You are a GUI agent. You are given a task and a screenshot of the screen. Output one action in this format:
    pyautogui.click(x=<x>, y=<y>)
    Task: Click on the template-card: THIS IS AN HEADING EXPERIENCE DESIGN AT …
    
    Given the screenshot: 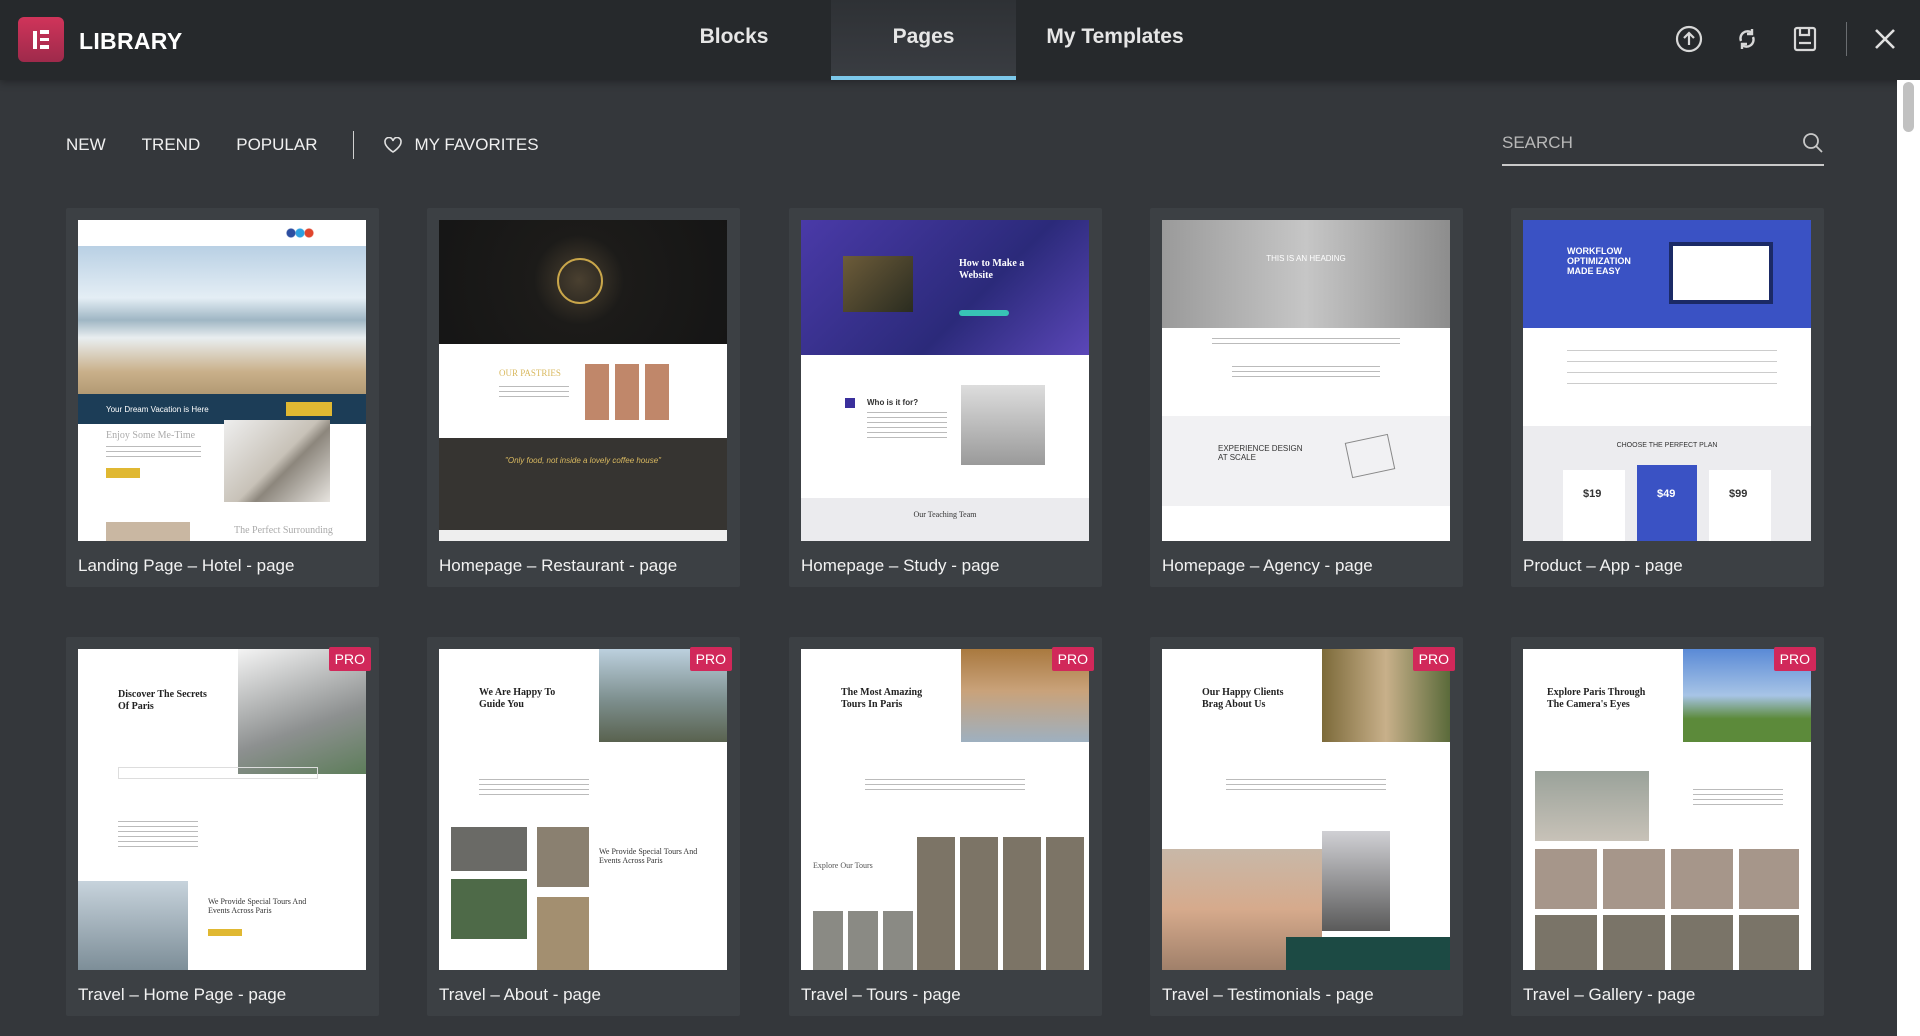 What is the action you would take?
    pyautogui.click(x=1306, y=397)
    